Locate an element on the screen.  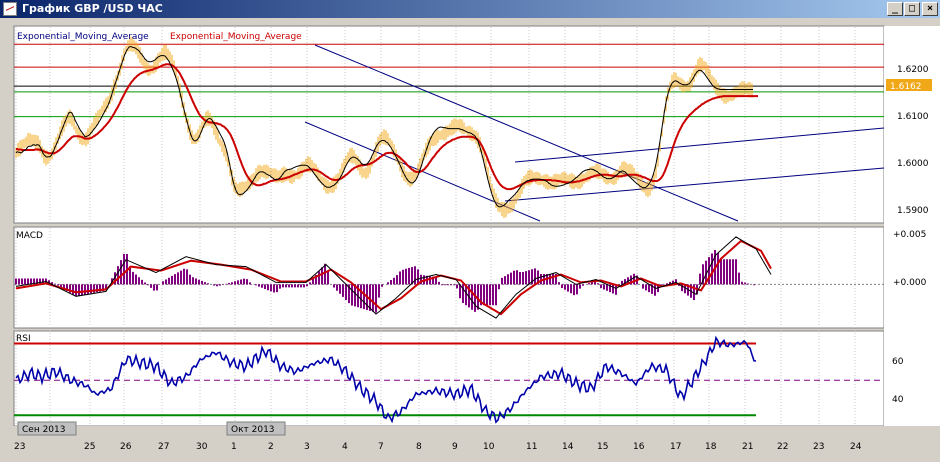
current-price-label: 1.6162 is located at coordinates (906, 87).